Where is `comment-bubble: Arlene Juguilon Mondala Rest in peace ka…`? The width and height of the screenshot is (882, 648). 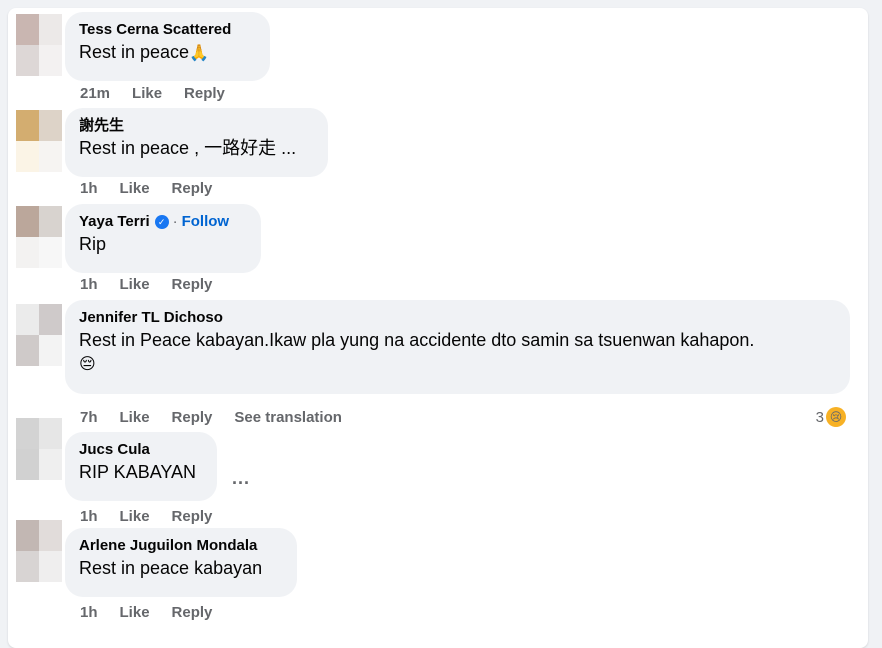 comment-bubble: Arlene Juguilon Mondala Rest in peace ka… is located at coordinates (181, 562).